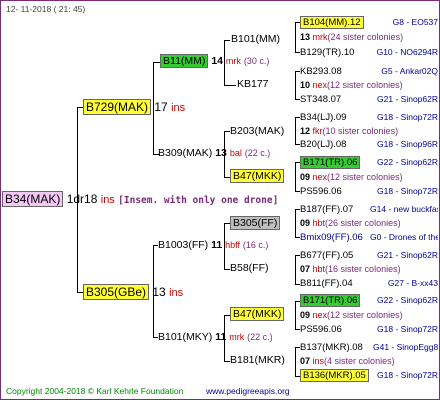 The image size is (440, 400). I want to click on gen3-sister-2: 12 fkr(10 sister colonies), so click(349, 131).